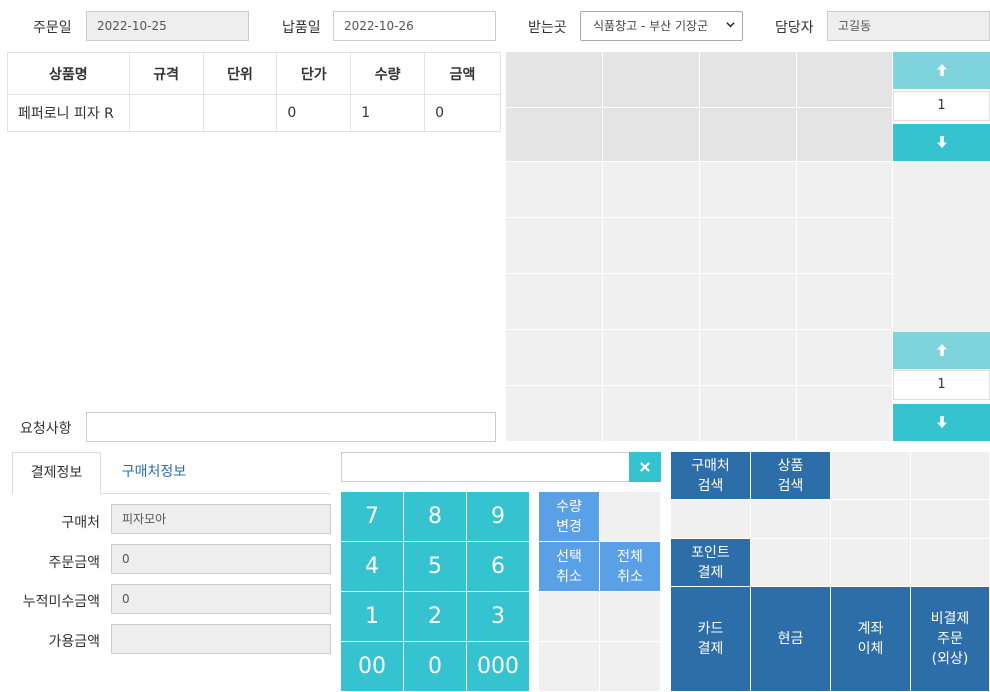  I want to click on key-6: 6, so click(498, 567).